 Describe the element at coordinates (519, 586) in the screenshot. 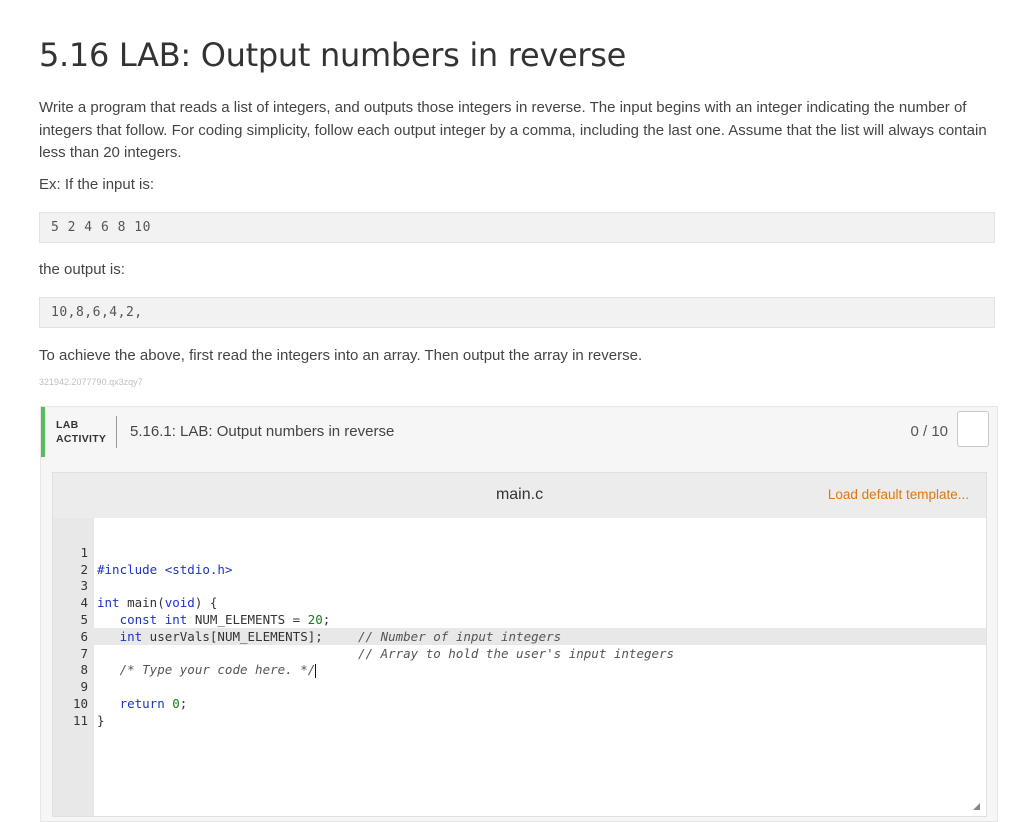

I see `code-line: 3 int main(void) {` at that location.